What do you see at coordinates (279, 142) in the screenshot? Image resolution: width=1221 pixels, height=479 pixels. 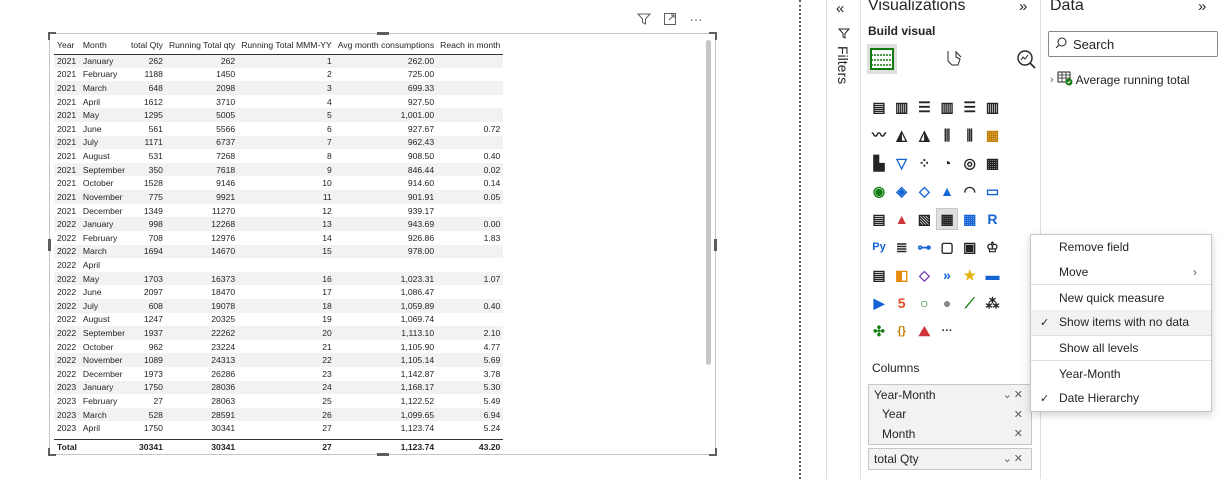 I see `table-row: 2021 July 1171 6737 7 962.43` at bounding box center [279, 142].